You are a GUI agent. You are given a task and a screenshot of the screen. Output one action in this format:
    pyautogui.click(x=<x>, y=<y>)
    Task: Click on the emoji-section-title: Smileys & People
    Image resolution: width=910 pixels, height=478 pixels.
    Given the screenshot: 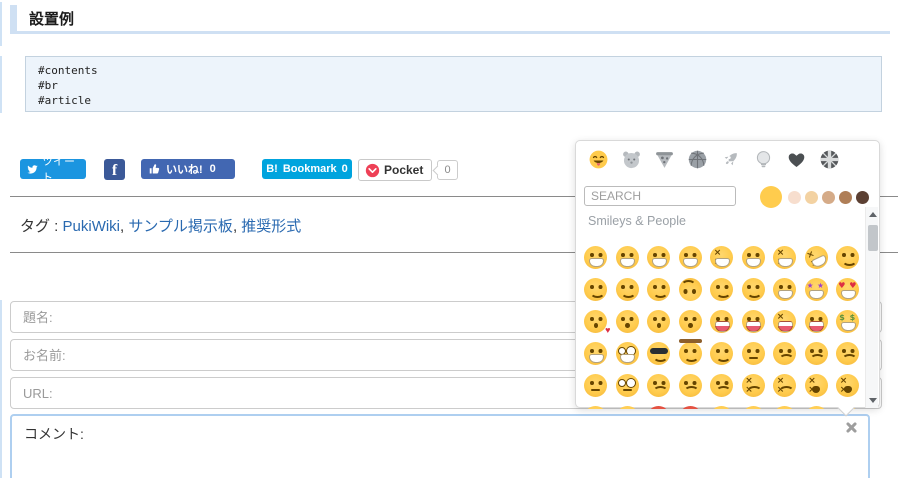 What is the action you would take?
    pyautogui.click(x=637, y=221)
    